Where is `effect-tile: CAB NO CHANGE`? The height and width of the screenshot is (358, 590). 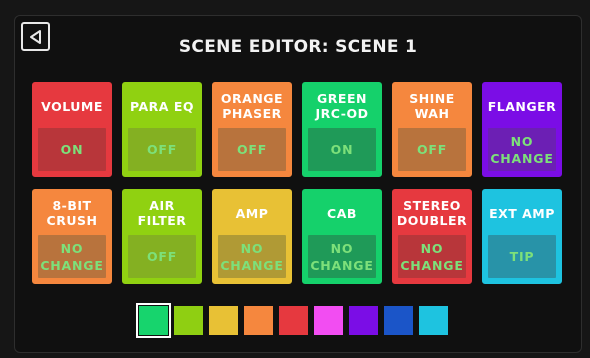
effect-tile: CAB NO CHANGE is located at coordinates (342, 236).